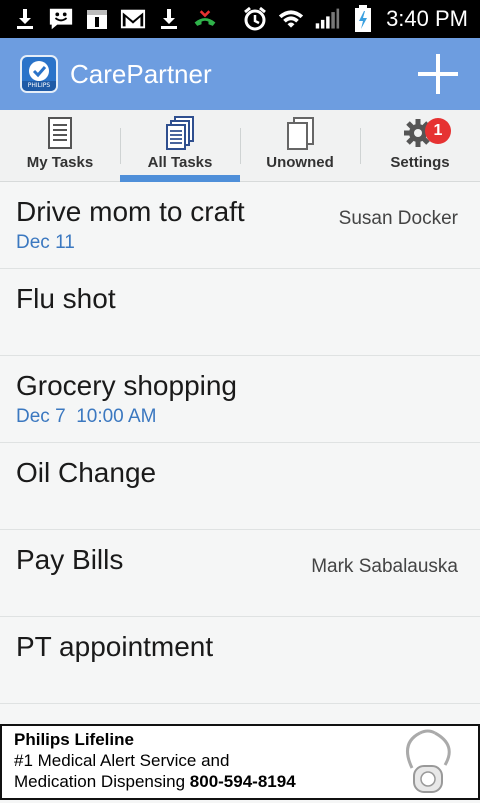 The height and width of the screenshot is (803, 480). What do you see at coordinates (240, 573) in the screenshot?
I see `task-row: Pay Bills Mark Sabalauska` at bounding box center [240, 573].